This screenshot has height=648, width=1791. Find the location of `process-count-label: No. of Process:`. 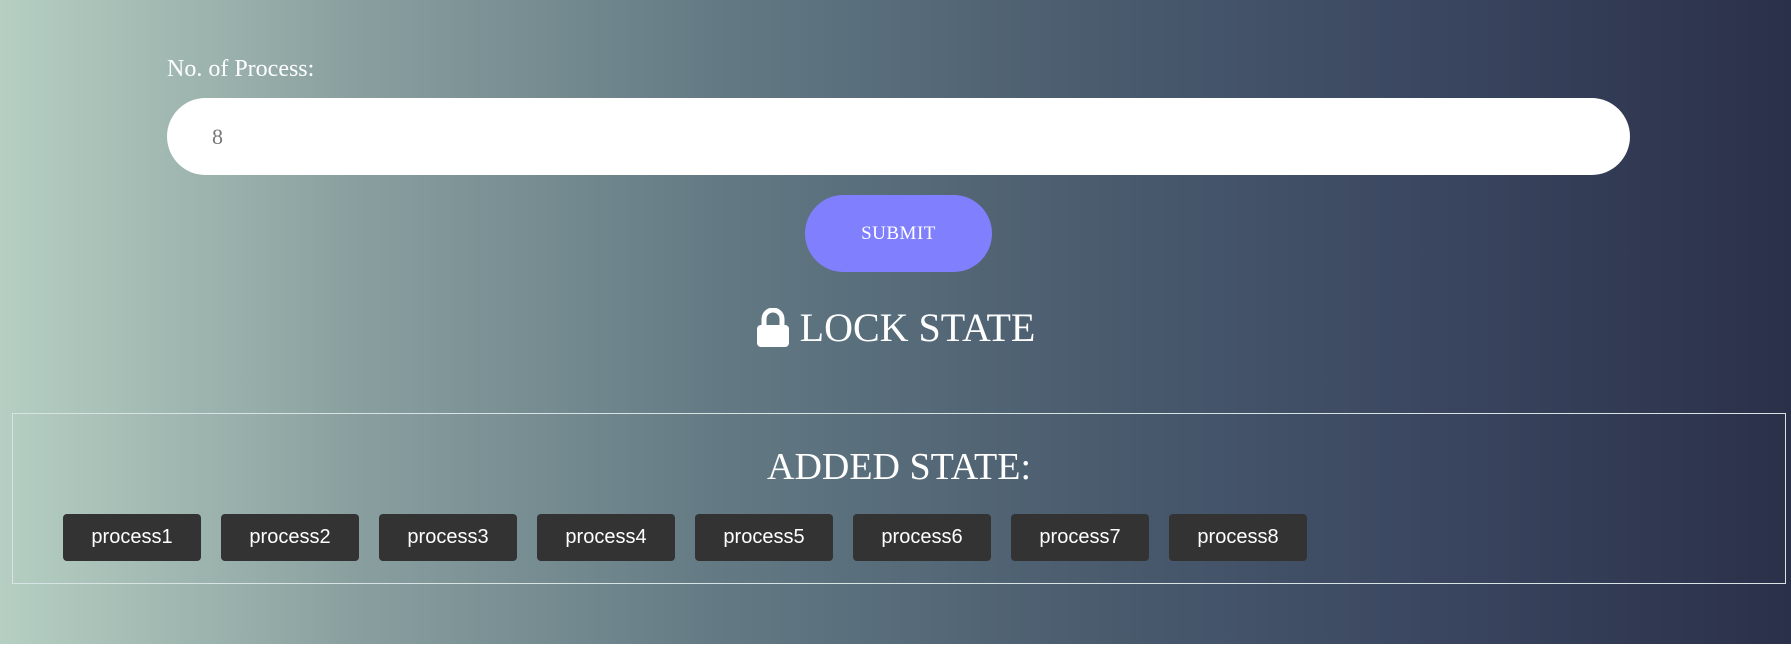

process-count-label: No. of Process: is located at coordinates (241, 69).